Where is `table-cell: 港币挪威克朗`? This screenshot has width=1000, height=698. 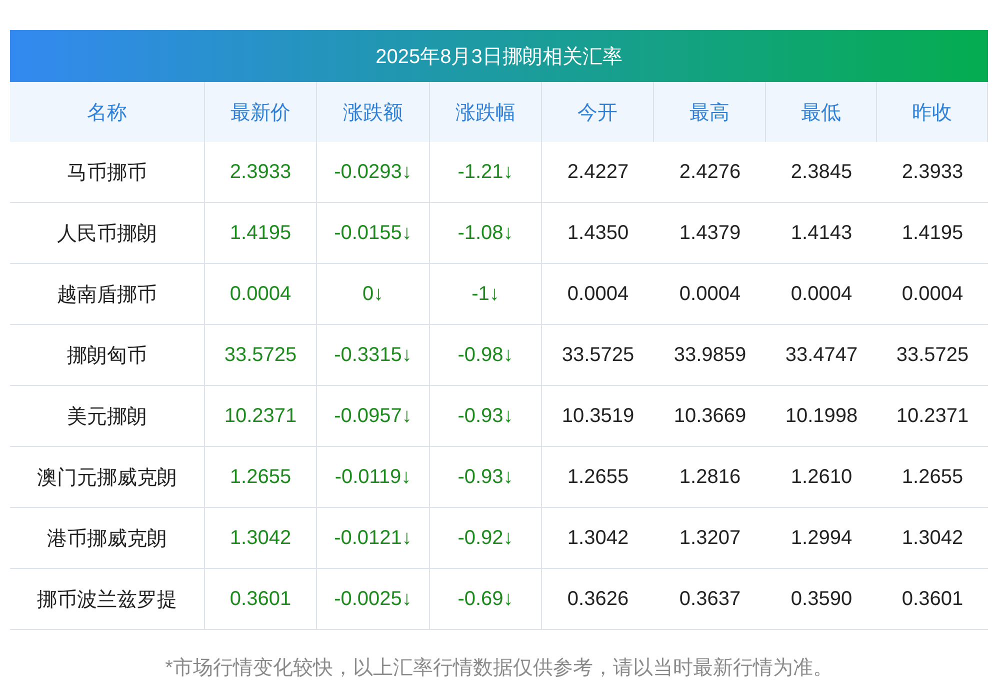 table-cell: 港币挪威克朗 is located at coordinates (107, 538).